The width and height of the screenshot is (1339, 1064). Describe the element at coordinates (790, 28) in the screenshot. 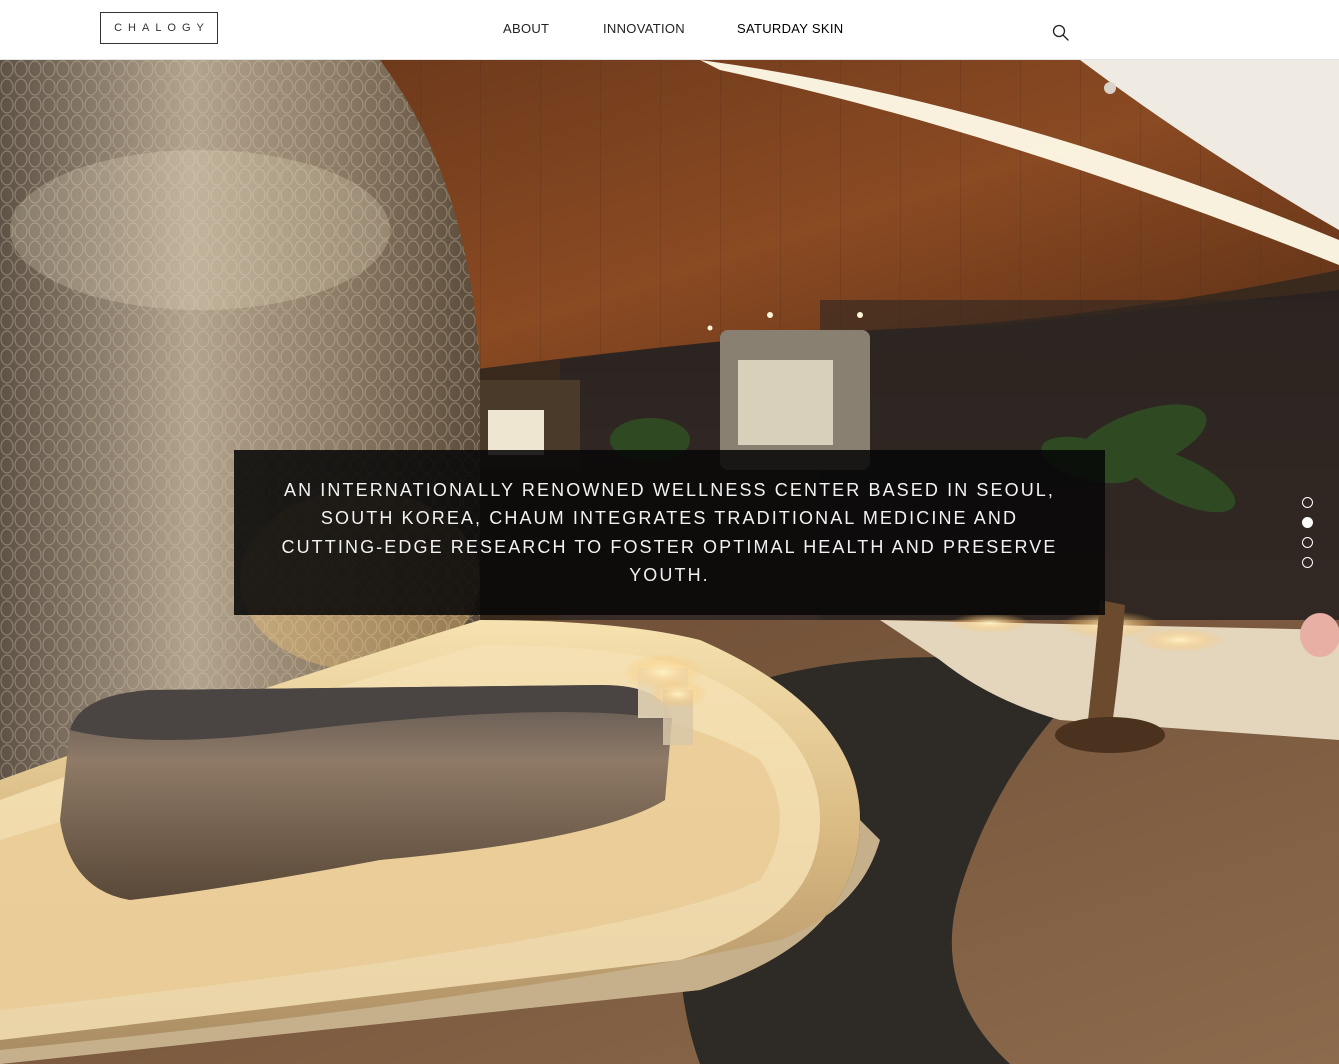

I see `nav-saturday-skin: SATURDAY SKIN` at that location.